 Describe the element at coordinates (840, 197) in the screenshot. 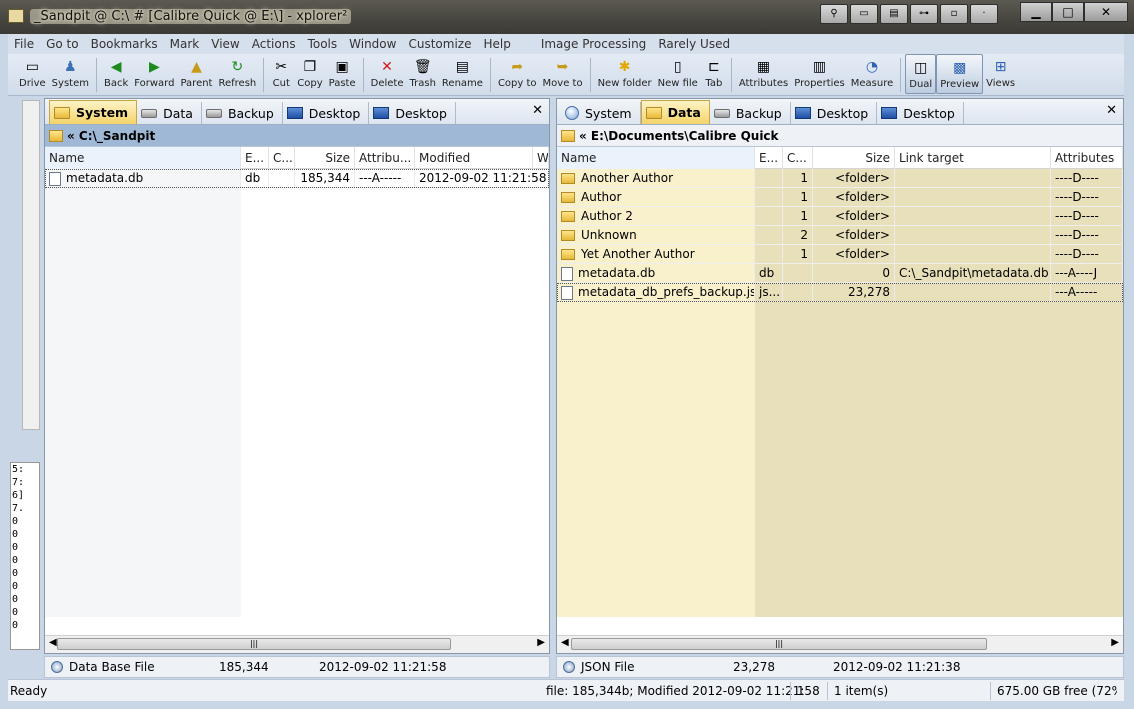

I see `table-row: Author 1 <folder> ----D----` at that location.